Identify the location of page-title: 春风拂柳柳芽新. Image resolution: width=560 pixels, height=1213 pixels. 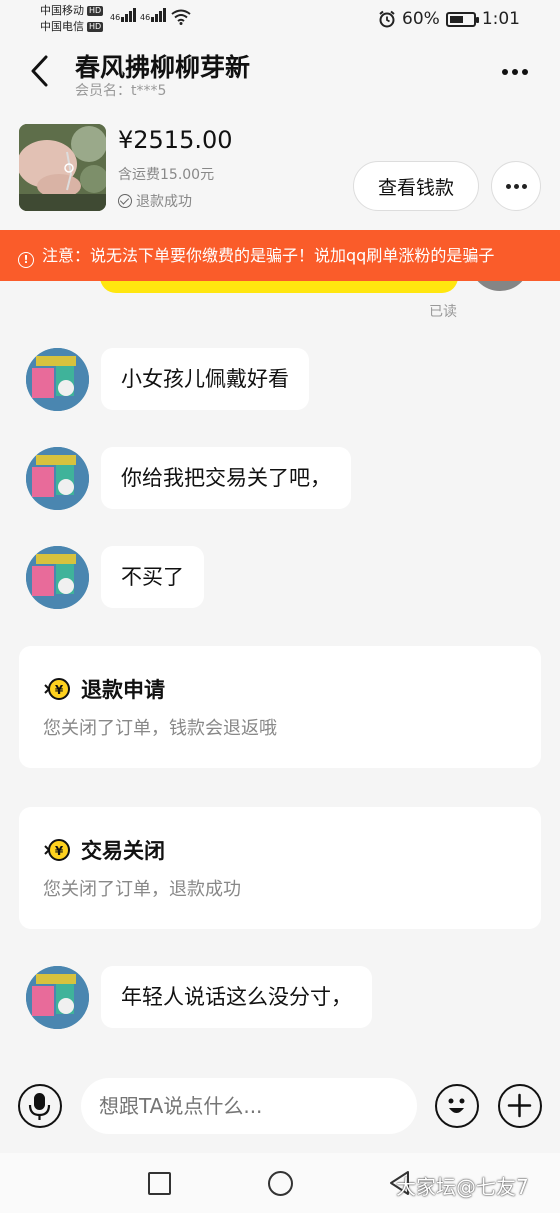
(163, 67).